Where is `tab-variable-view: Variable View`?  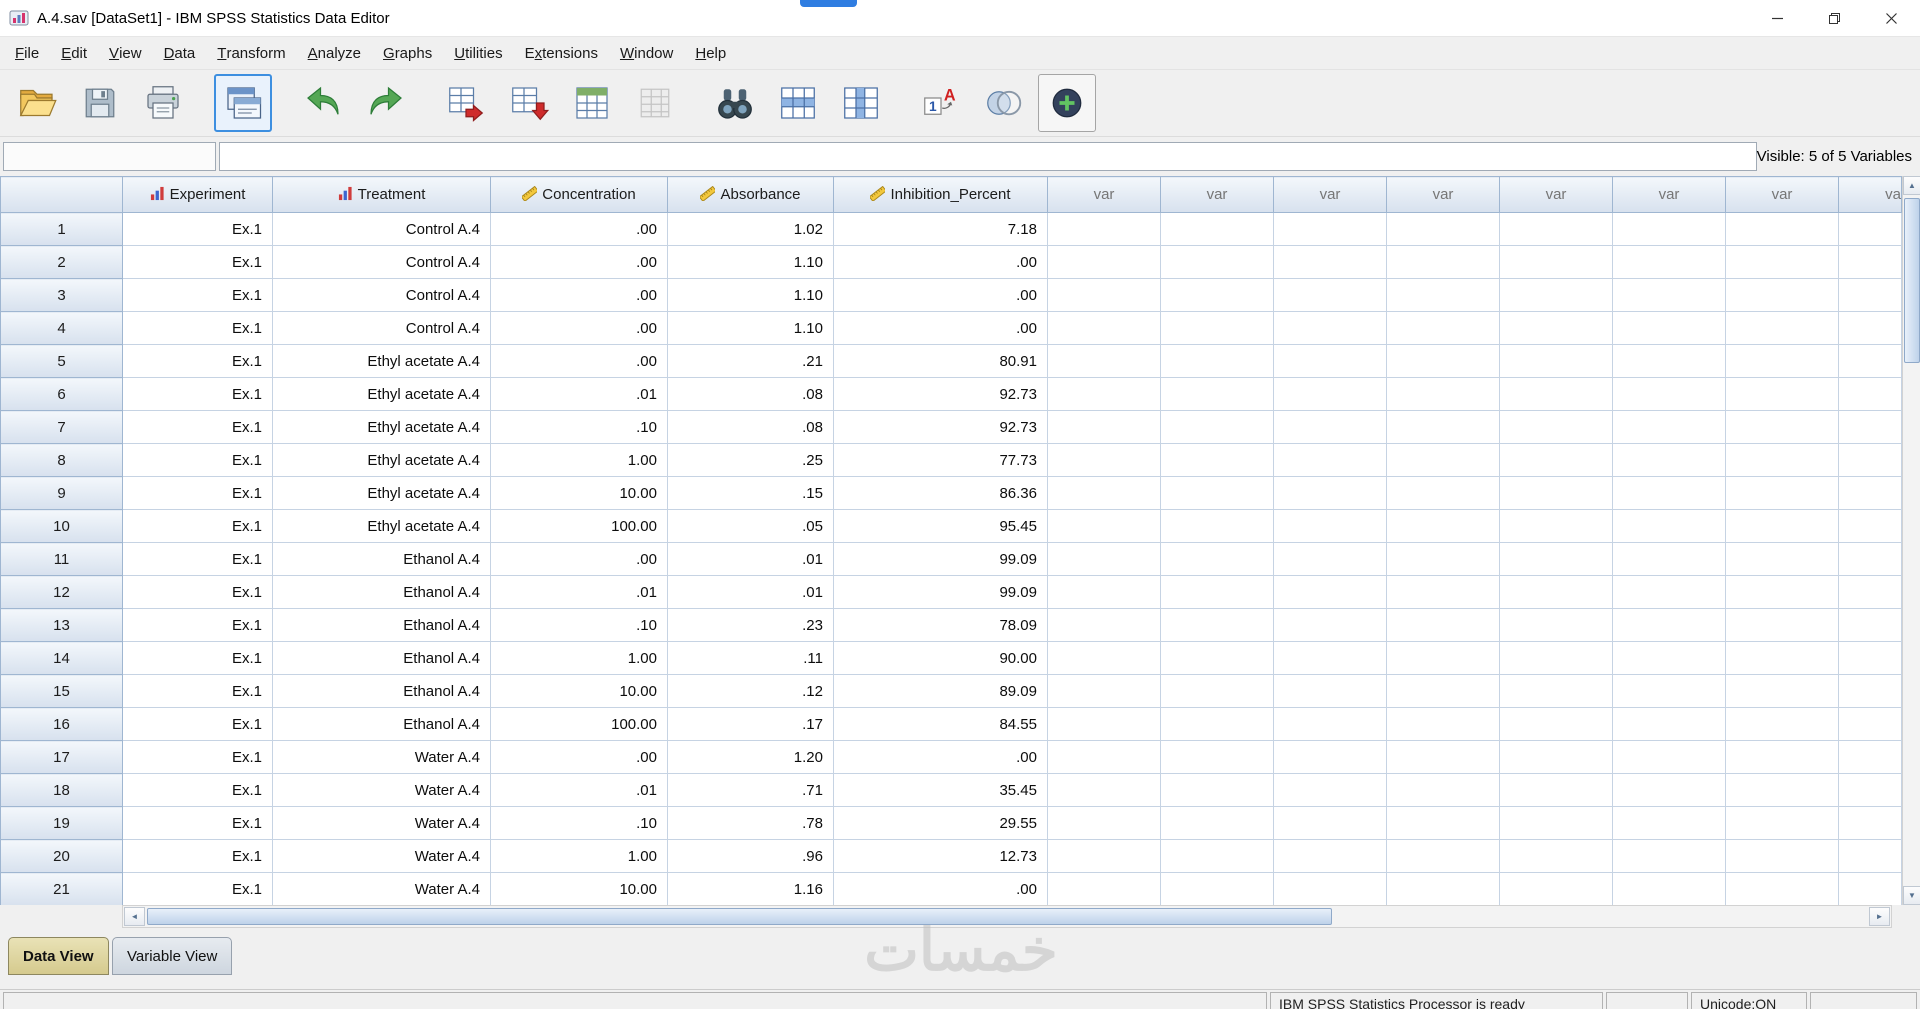 tab-variable-view: Variable View is located at coordinates (172, 956).